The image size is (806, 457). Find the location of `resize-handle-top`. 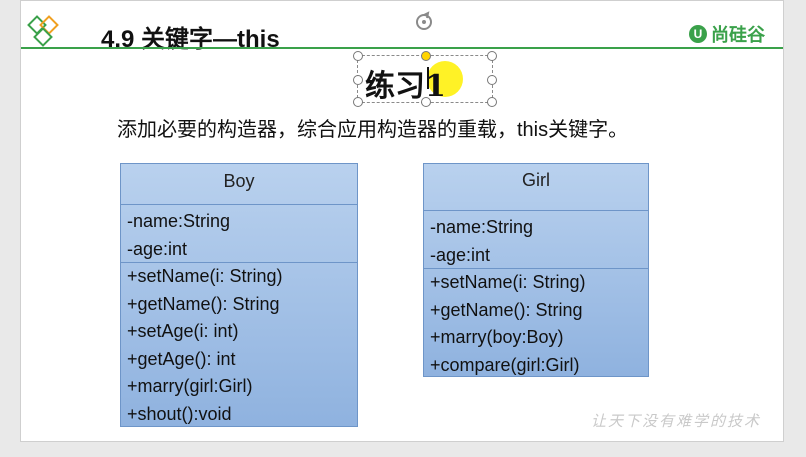

resize-handle-top is located at coordinates (426, 56).